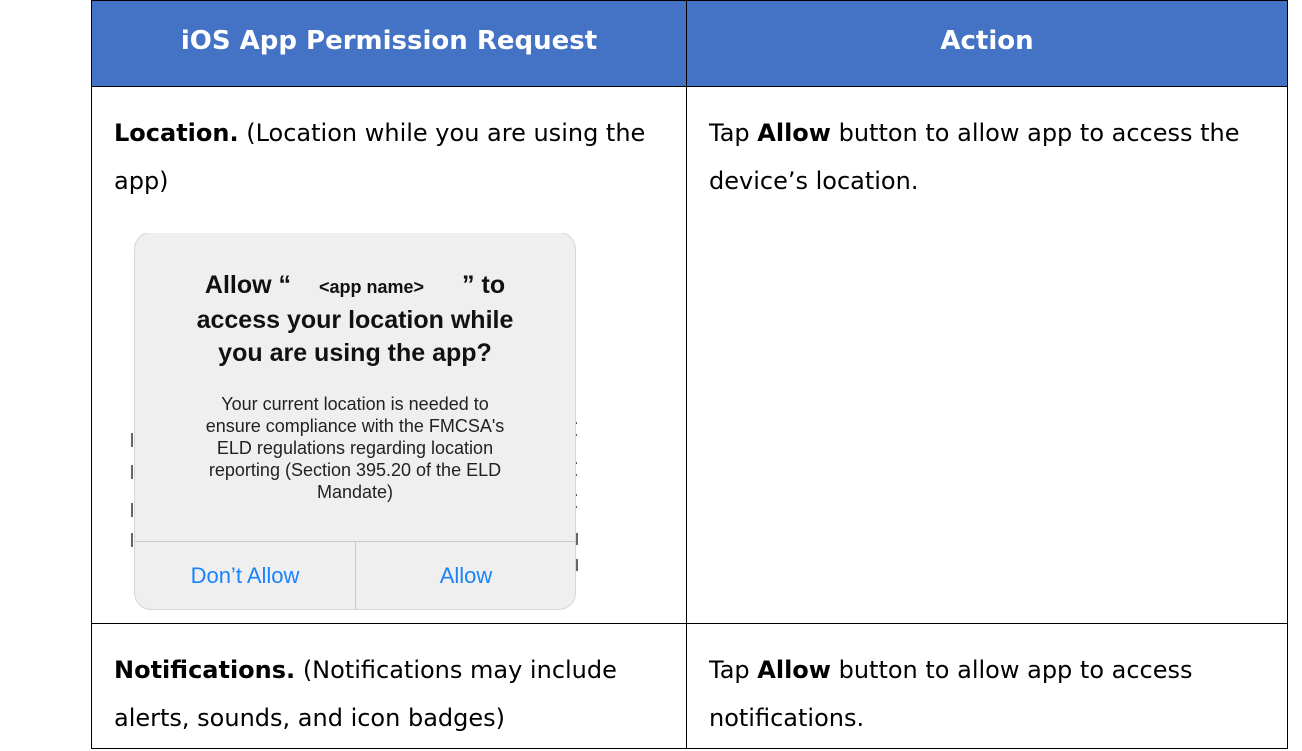  What do you see at coordinates (245, 575) in the screenshot?
I see `dont-allow-button: Don’t Allow` at bounding box center [245, 575].